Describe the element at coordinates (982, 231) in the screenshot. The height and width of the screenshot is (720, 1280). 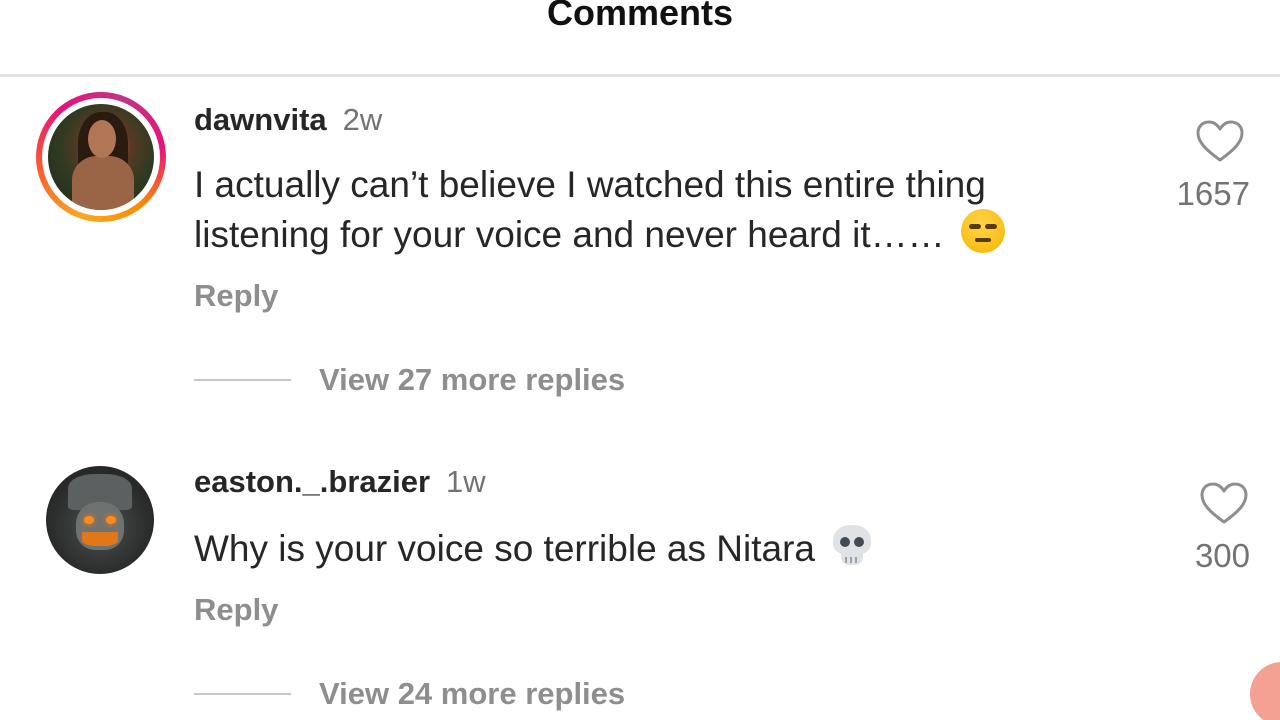
I see `unamused-face-emoji` at that location.